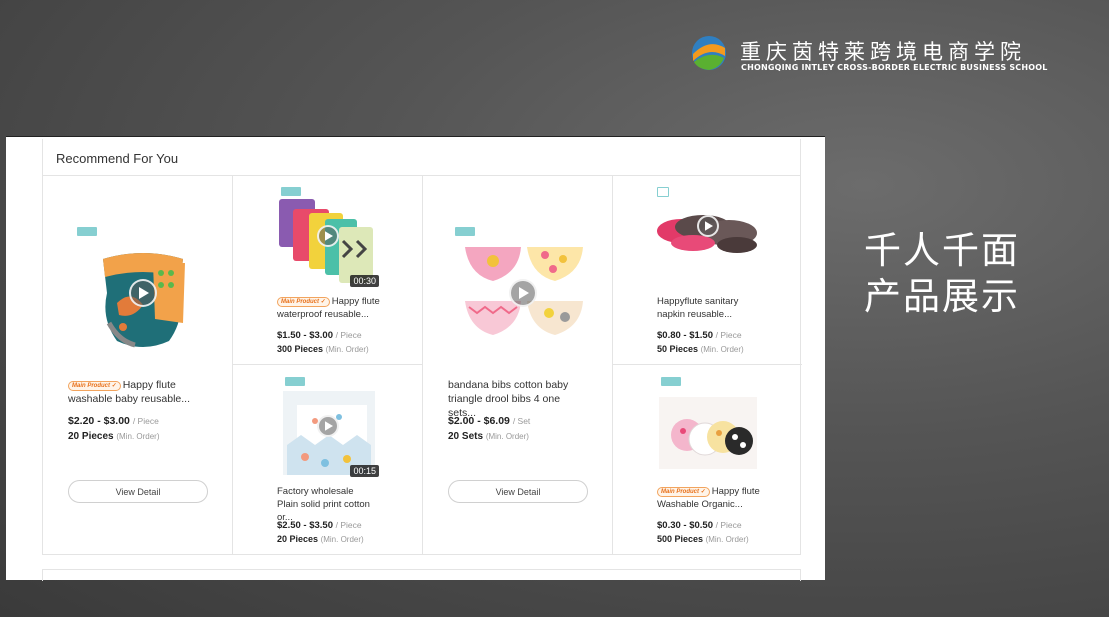 The image size is (1109, 617). What do you see at coordinates (709, 53) in the screenshot?
I see `school-logo-icon` at bounding box center [709, 53].